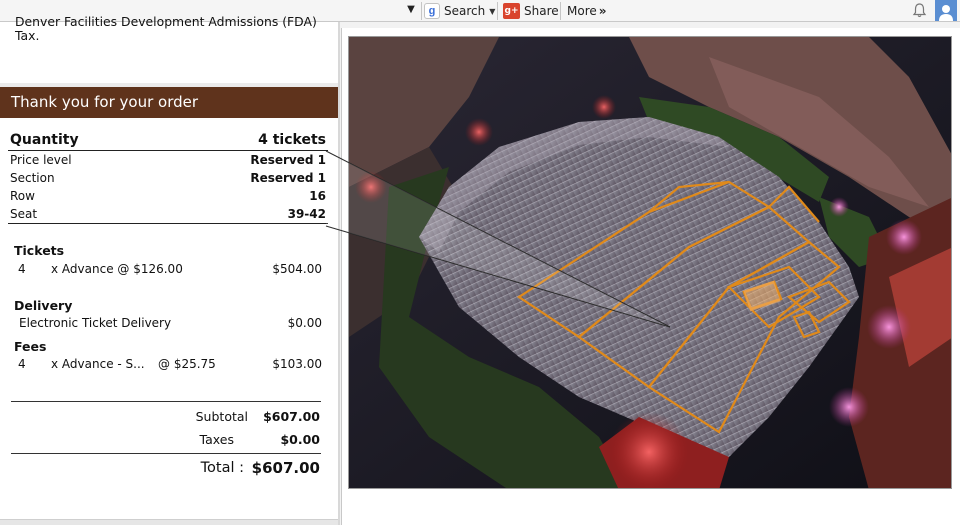 Image resolution: width=960 pixels, height=525 pixels. Describe the element at coordinates (511, 11) in the screenshot. I see `google-plus-icon: g+` at that location.